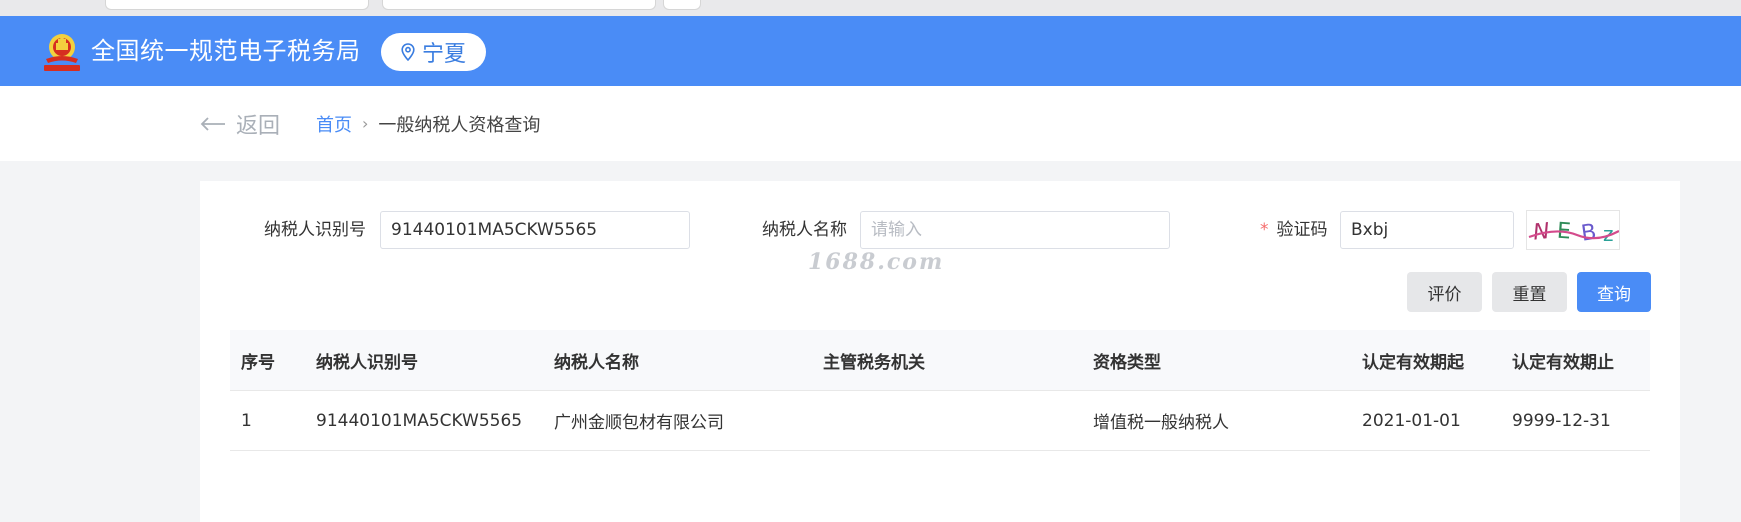 The width and height of the screenshot is (1741, 522). What do you see at coordinates (408, 52) in the screenshot?
I see `location-pin-icon` at bounding box center [408, 52].